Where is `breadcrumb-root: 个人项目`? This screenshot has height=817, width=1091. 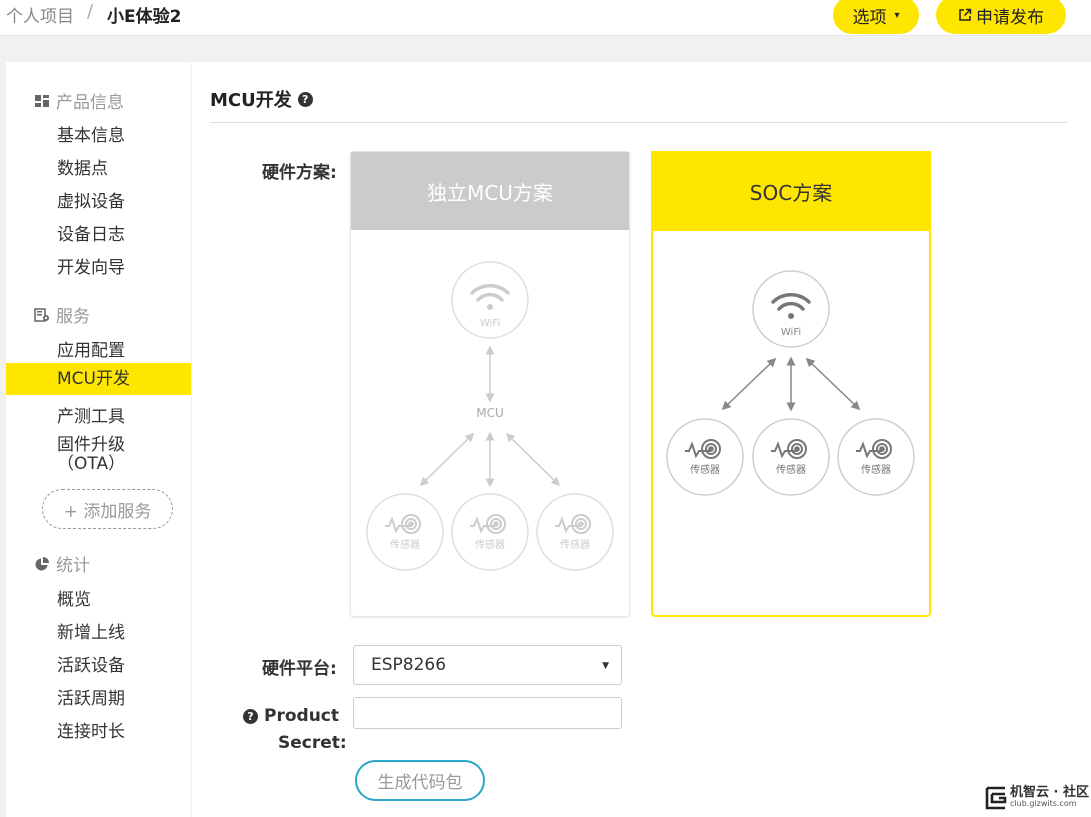 breadcrumb-root: 个人项目 is located at coordinates (40, 14).